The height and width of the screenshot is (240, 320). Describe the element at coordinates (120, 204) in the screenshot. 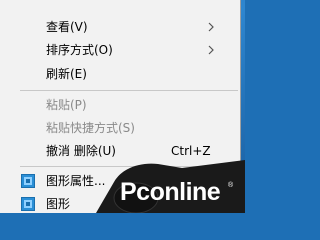

I see `menu-item-graphics-options: 图形` at that location.